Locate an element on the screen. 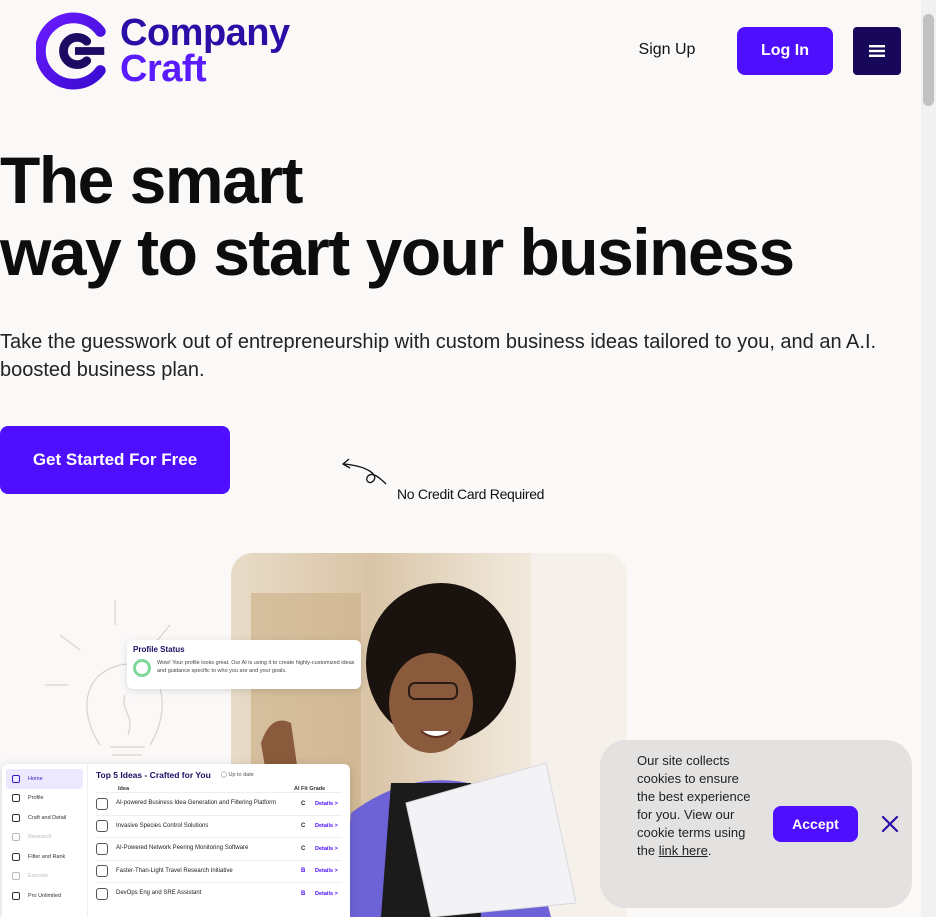 The image size is (936, 917). col-grade: AI Fit Grade is located at coordinates (310, 789).